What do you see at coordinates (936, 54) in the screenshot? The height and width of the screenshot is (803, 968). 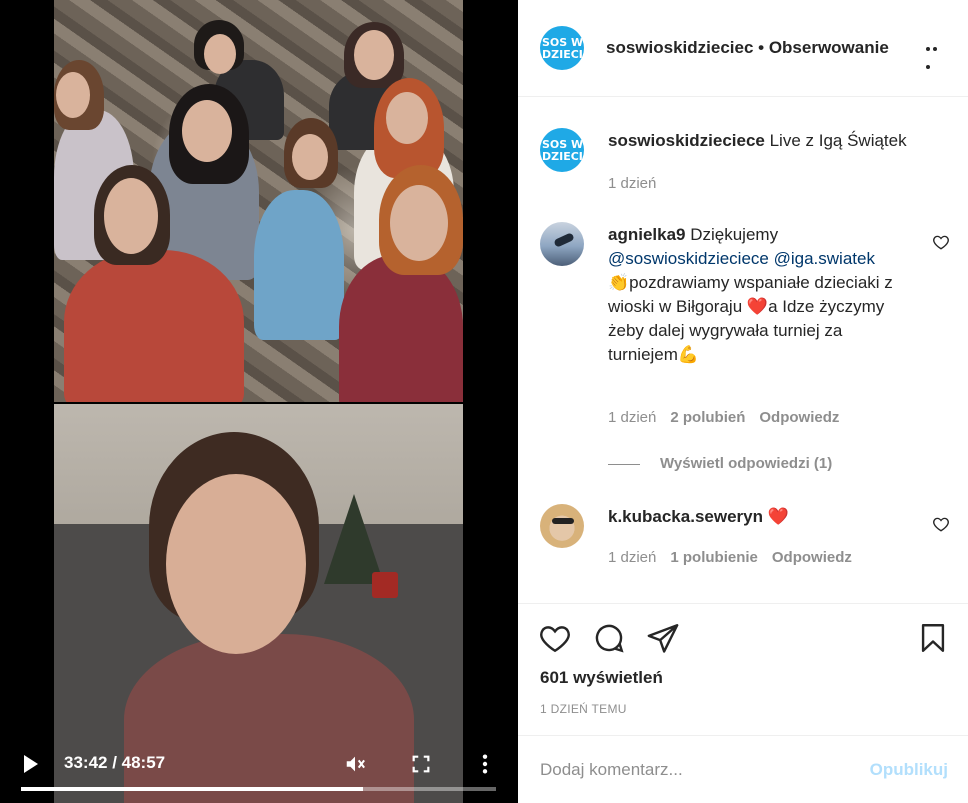 I see `more-horizontal-icon` at bounding box center [936, 54].